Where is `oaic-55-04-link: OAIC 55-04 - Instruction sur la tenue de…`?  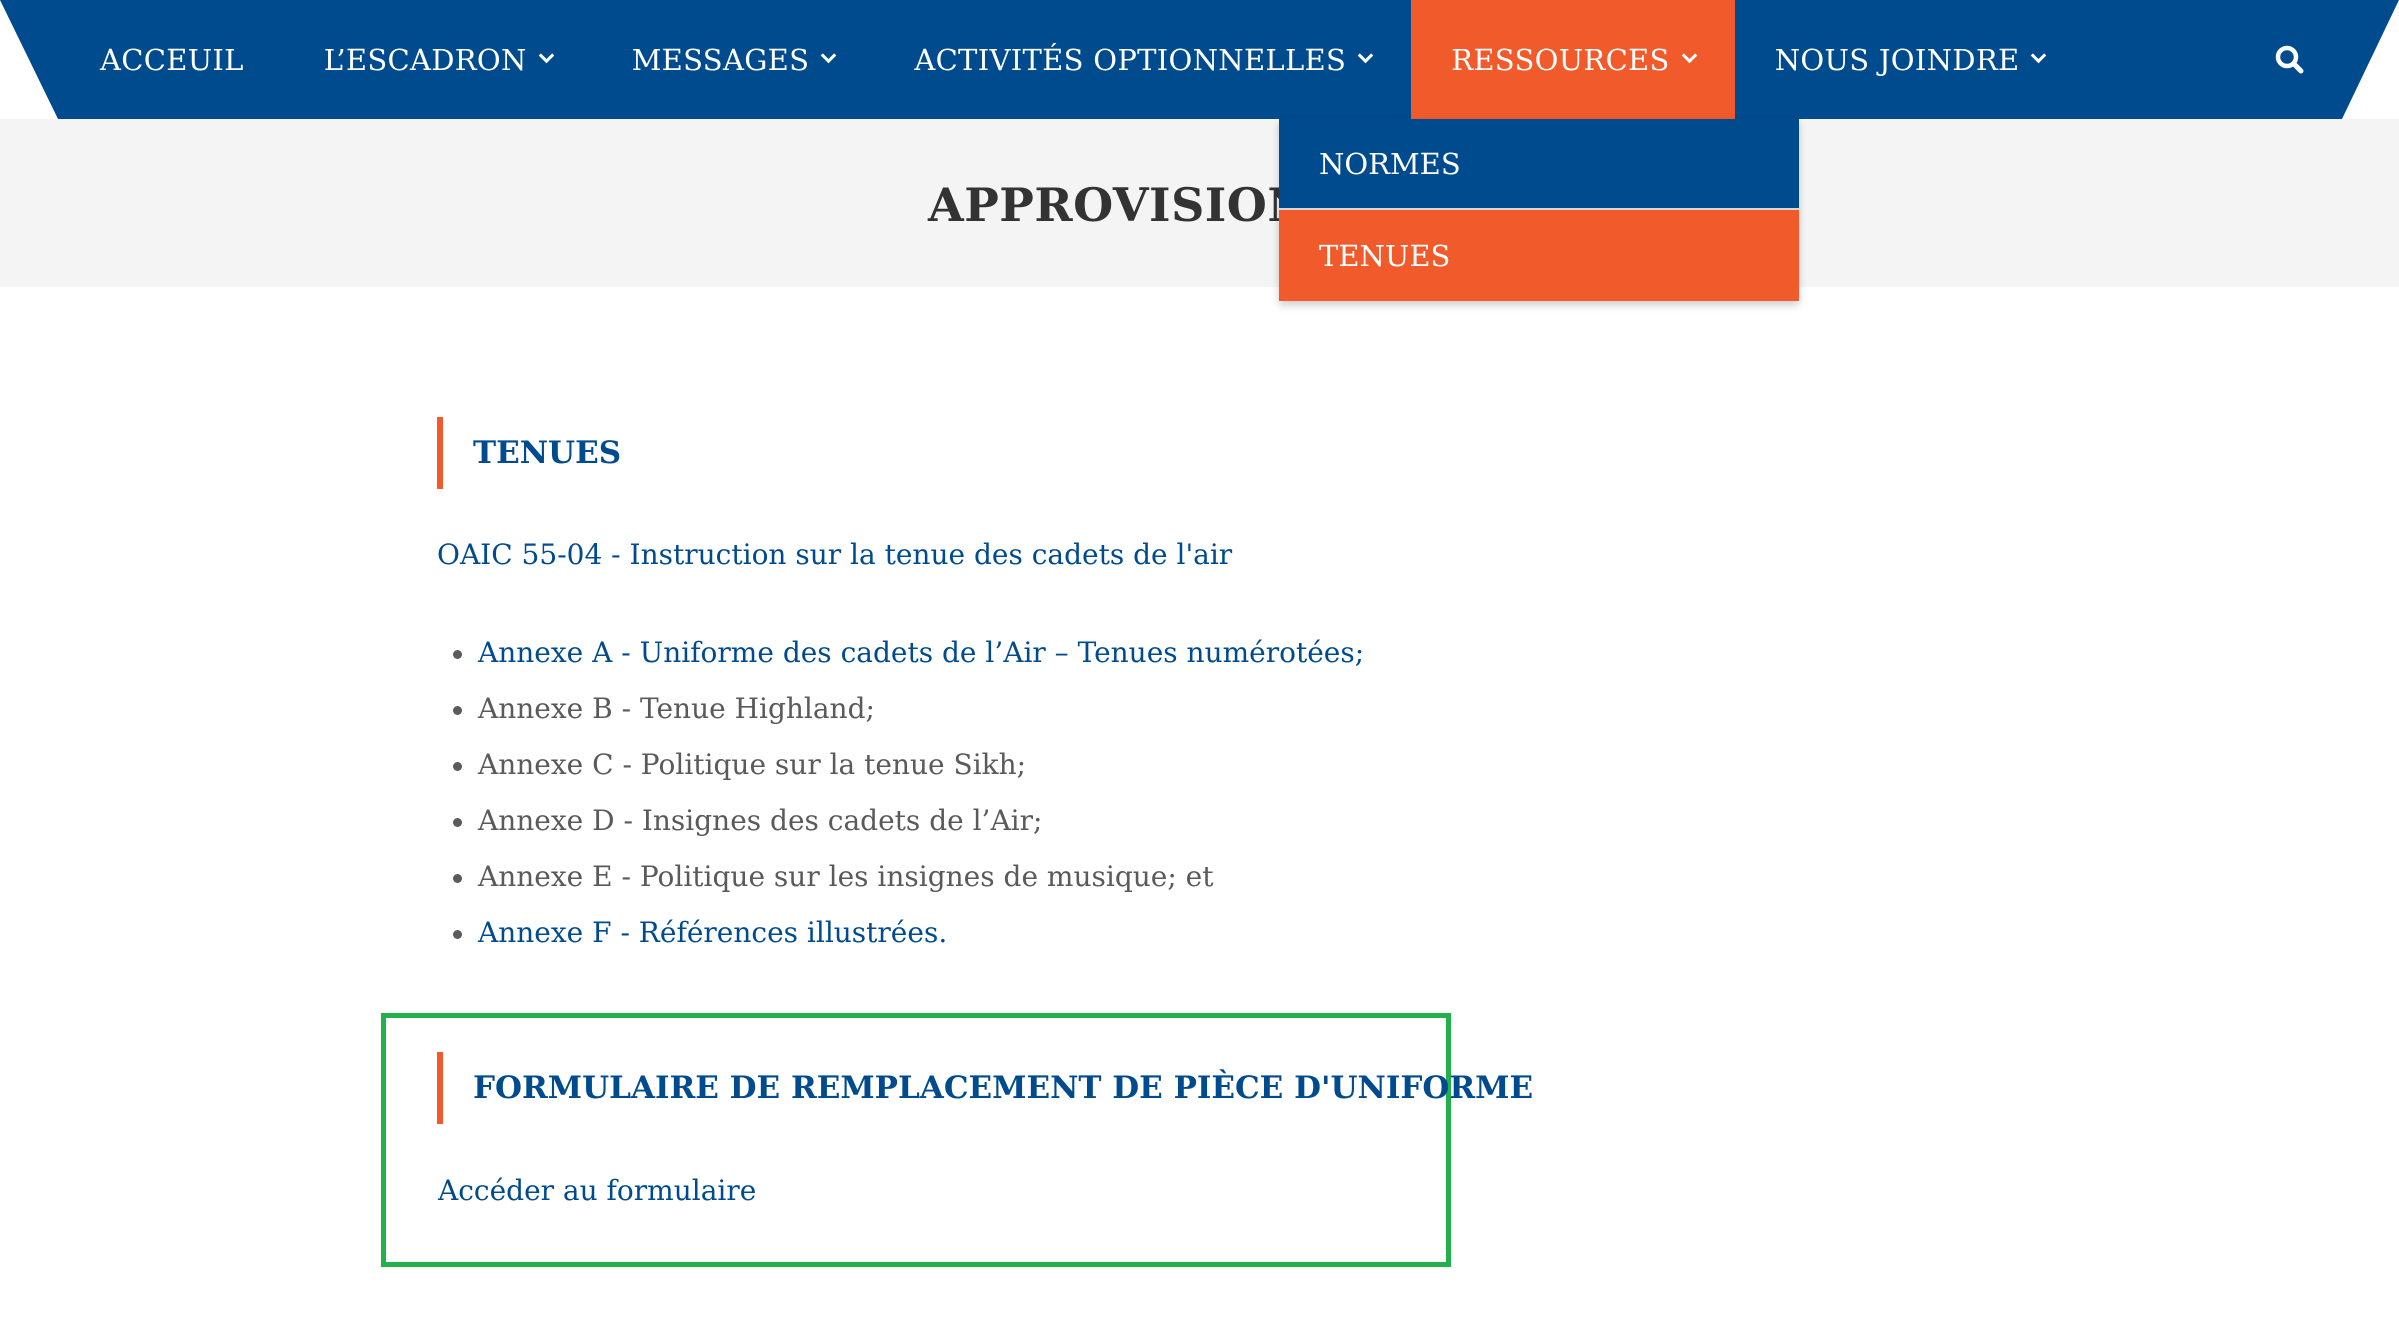 oaic-55-04-link: OAIC 55-04 - Instruction sur la tenue de… is located at coordinates (834, 554).